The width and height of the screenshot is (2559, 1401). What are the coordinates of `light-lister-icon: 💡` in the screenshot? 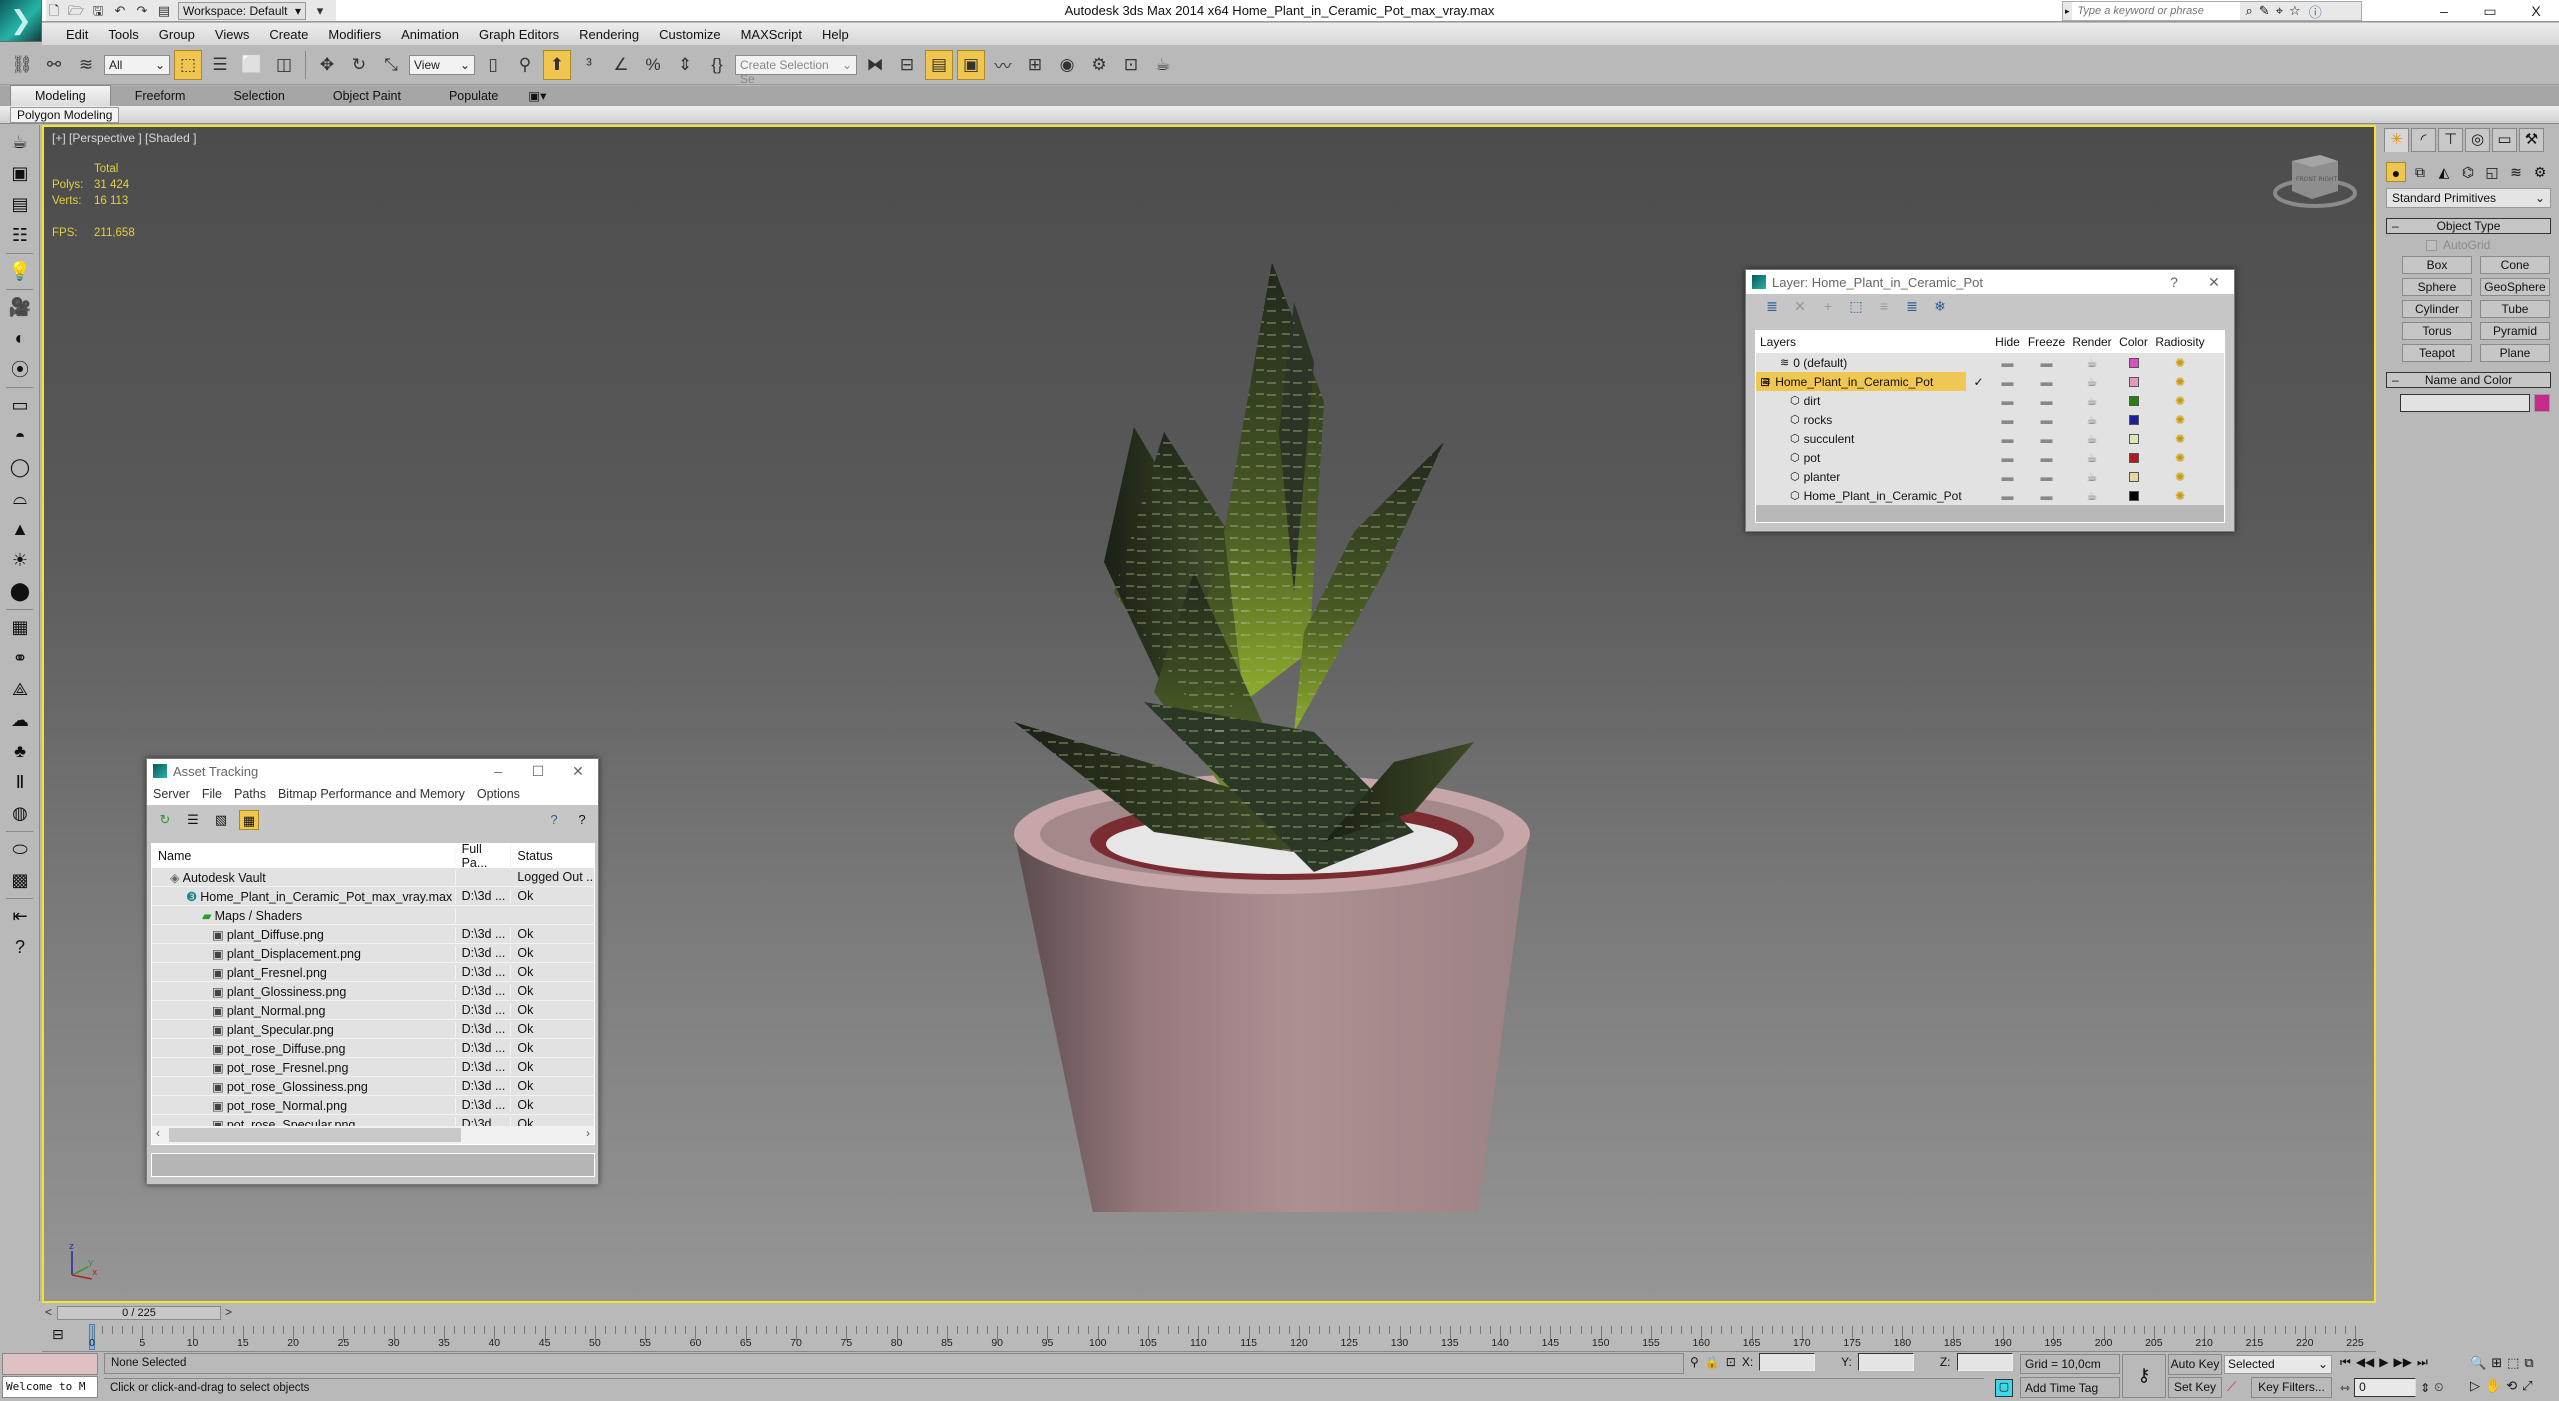 It's located at (20, 271).